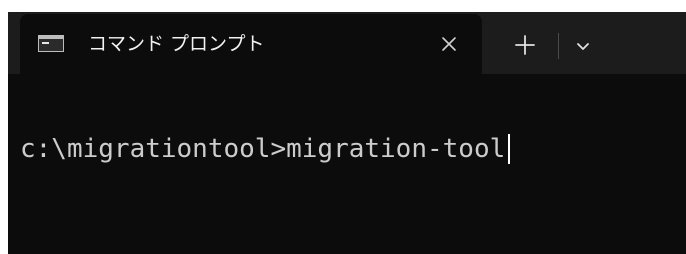 This screenshot has width=686, height=254. What do you see at coordinates (525, 45) in the screenshot?
I see `plus-icon` at bounding box center [525, 45].